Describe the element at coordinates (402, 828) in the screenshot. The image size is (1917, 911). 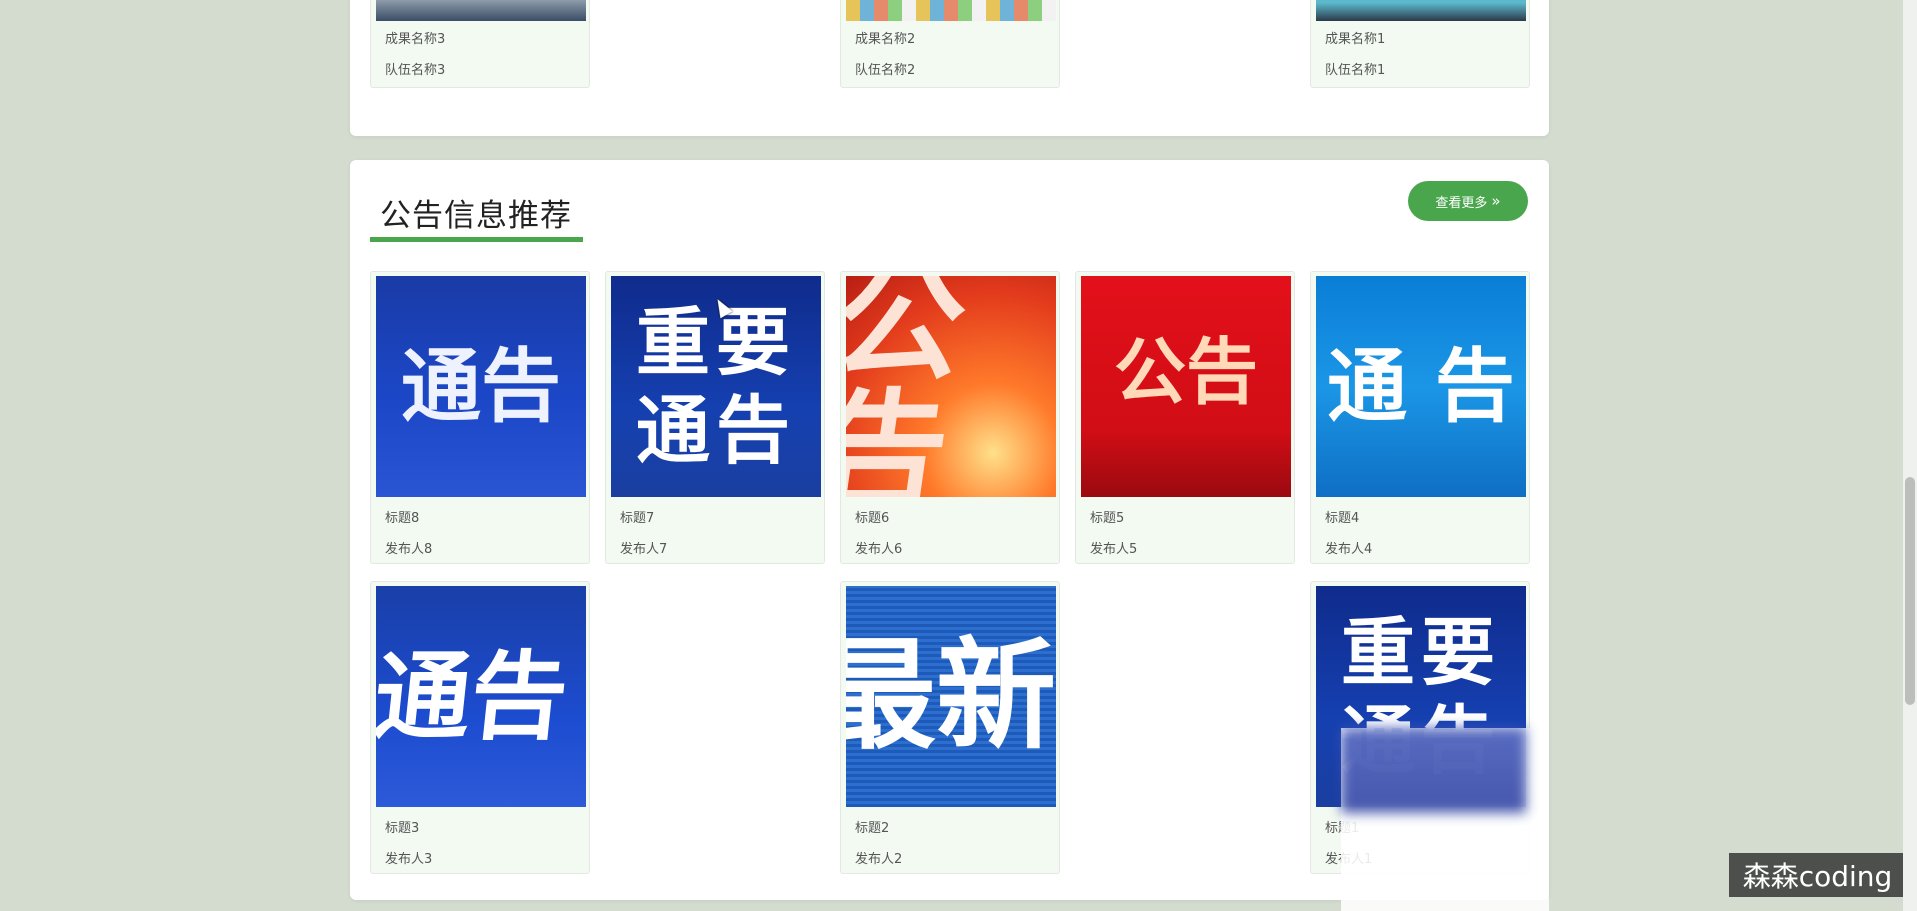
I see `notice-title: 标题3` at that location.